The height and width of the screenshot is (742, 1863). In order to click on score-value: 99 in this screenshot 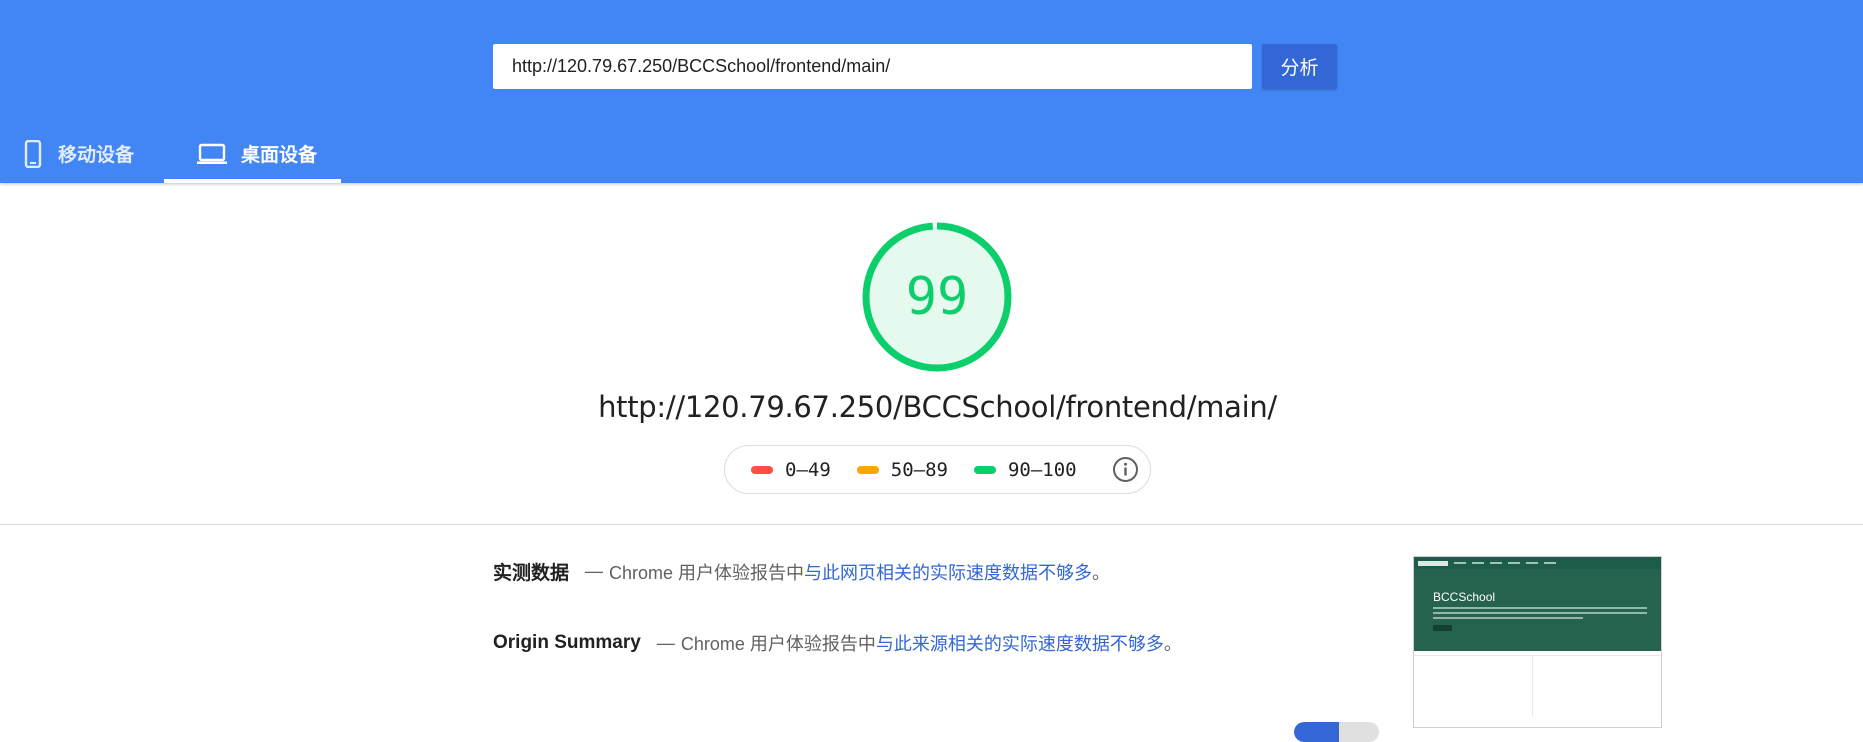, I will do `click(937, 297)`.